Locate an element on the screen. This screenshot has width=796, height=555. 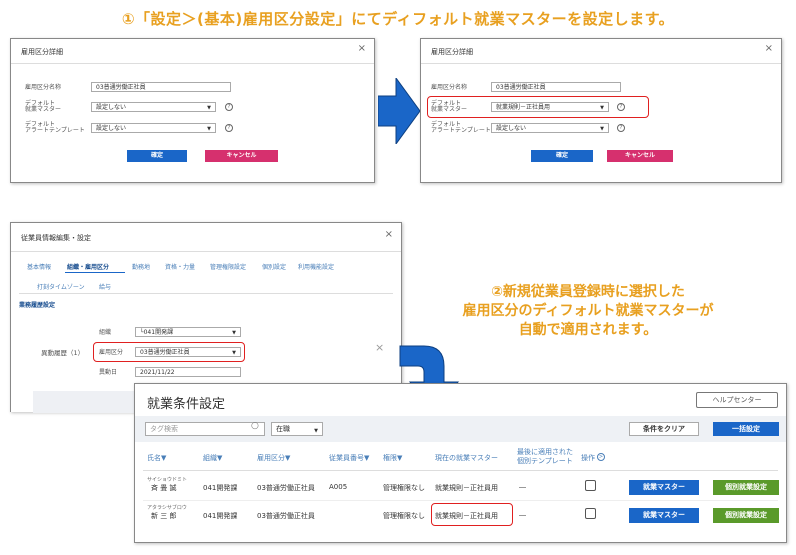
tab-org: 組織・雇用区分 is located at coordinates (88, 266).